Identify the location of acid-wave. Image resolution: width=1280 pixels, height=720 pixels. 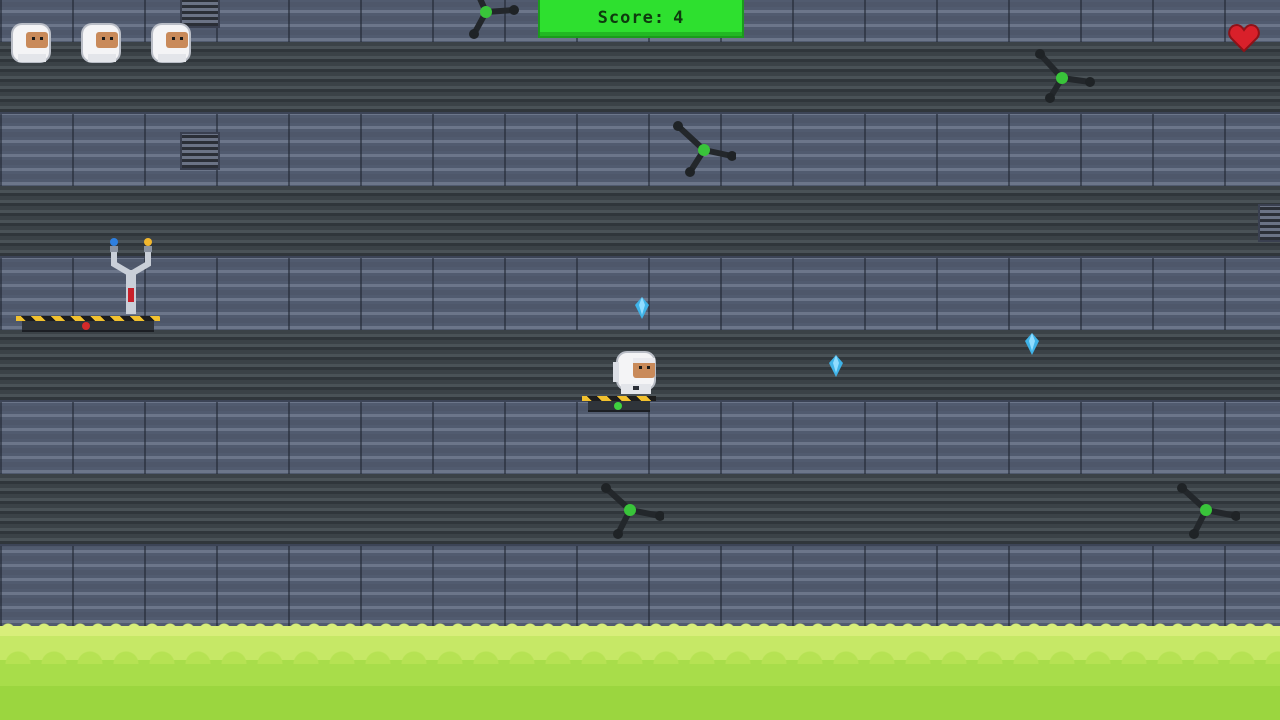
(640, 657).